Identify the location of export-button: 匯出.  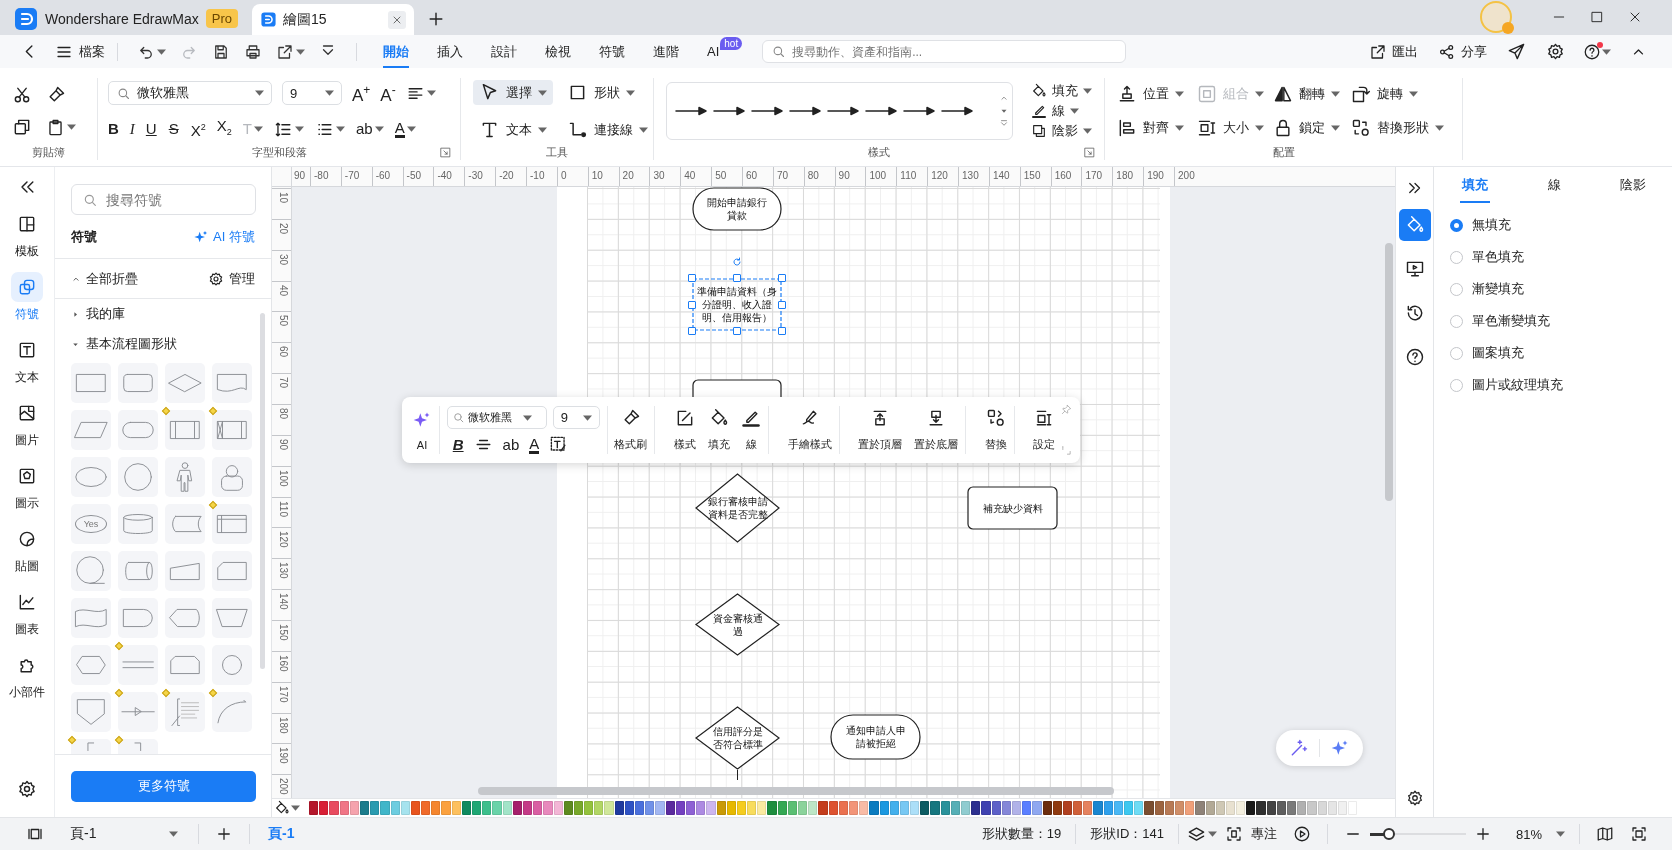
(1393, 51).